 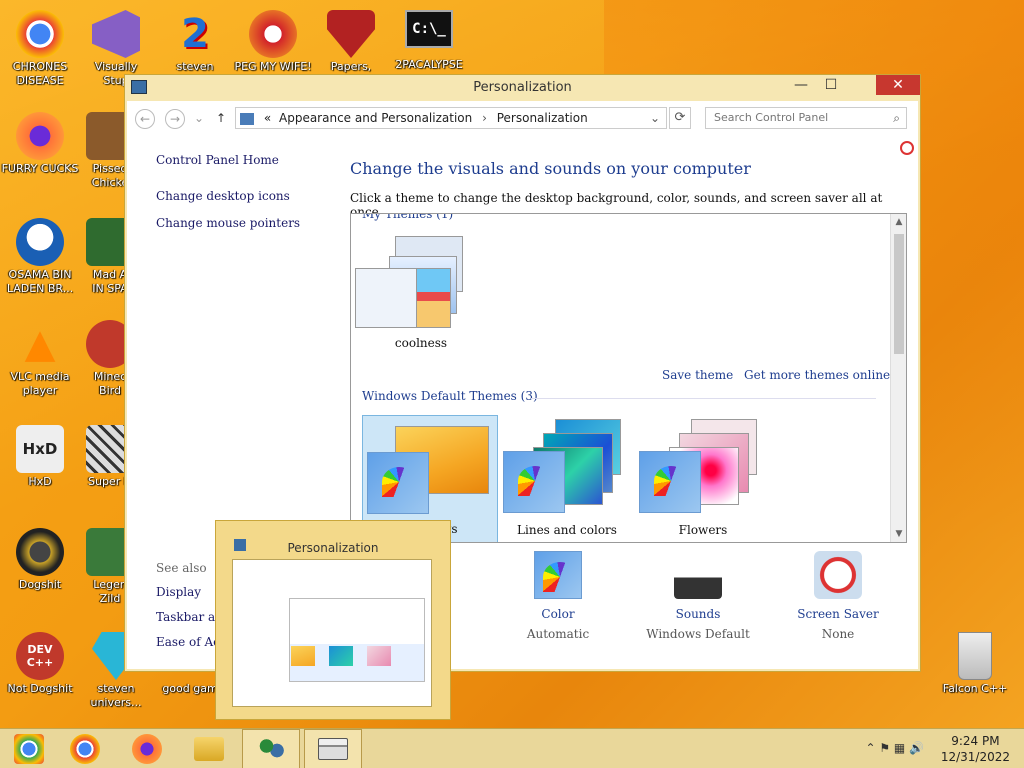 What do you see at coordinates (429, 41) in the screenshot?
I see `desktop-icon-2pac: C:\_ 2PACALYPSE` at bounding box center [429, 41].